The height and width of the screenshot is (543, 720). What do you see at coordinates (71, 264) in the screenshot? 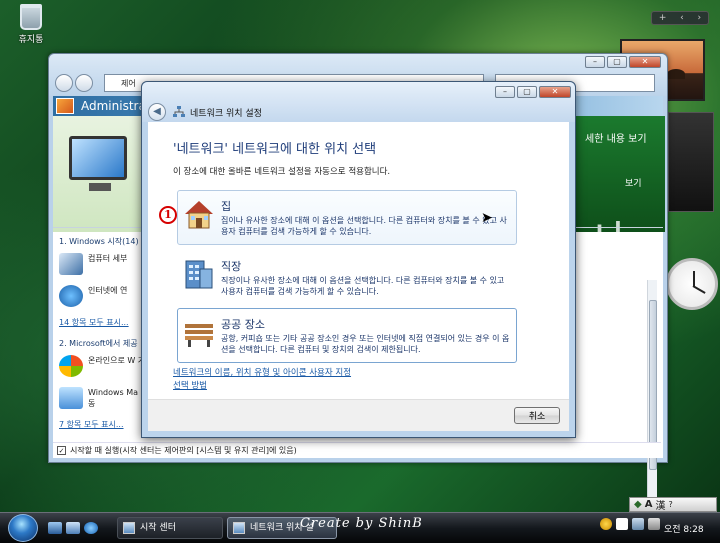
I see `computer-details-icon` at bounding box center [71, 264].